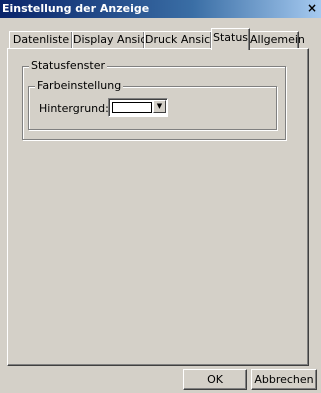  Describe the element at coordinates (183, 40) in the screenshot. I see `tab-druck-ansicht: Druck Ansicht` at that location.